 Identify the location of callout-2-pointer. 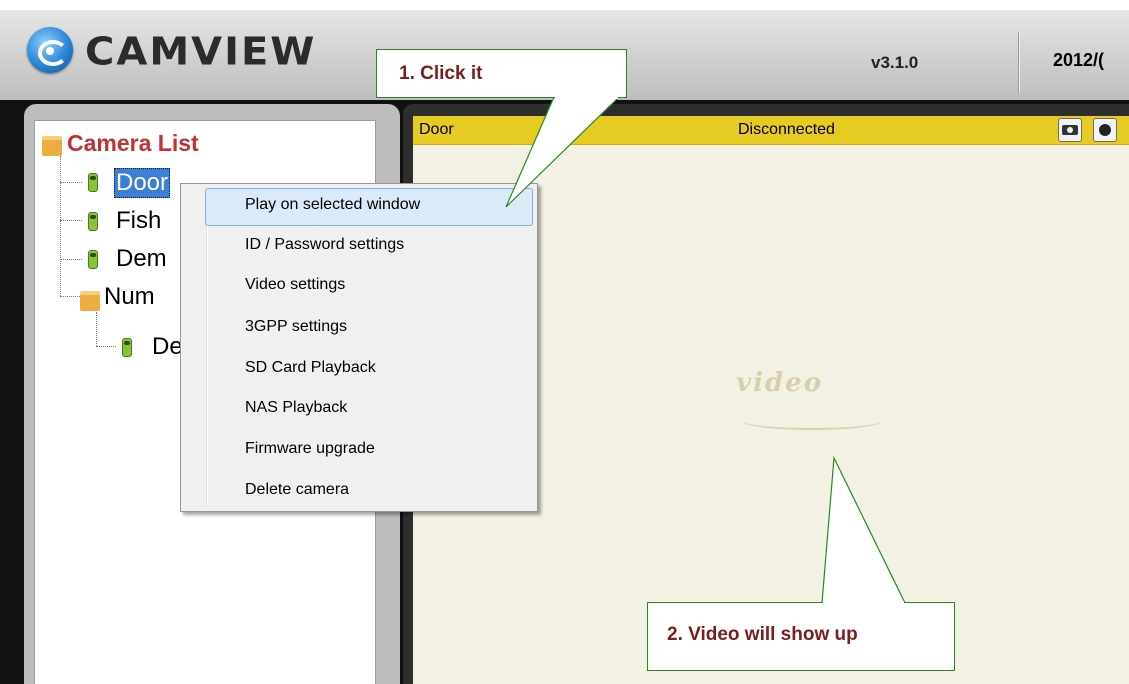
(863, 529).